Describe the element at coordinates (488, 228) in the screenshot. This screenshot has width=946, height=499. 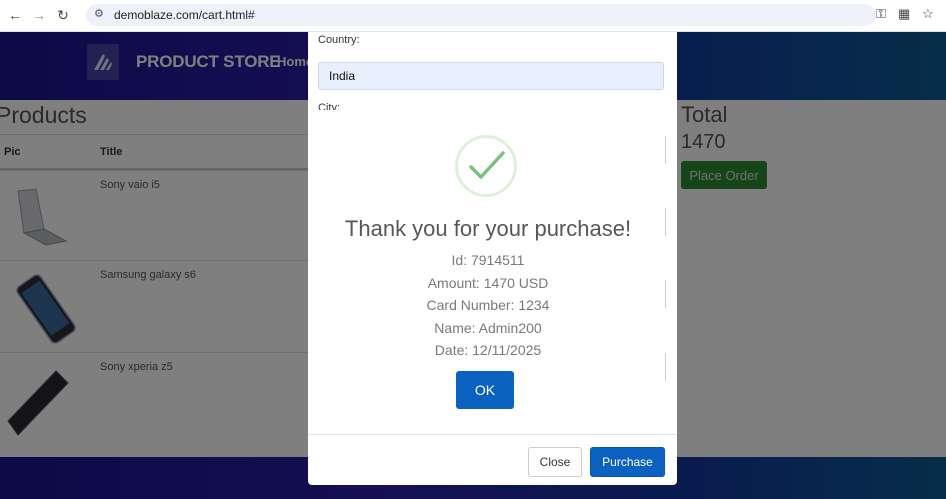
I see `alert-title: Thank you for your purchase!` at that location.